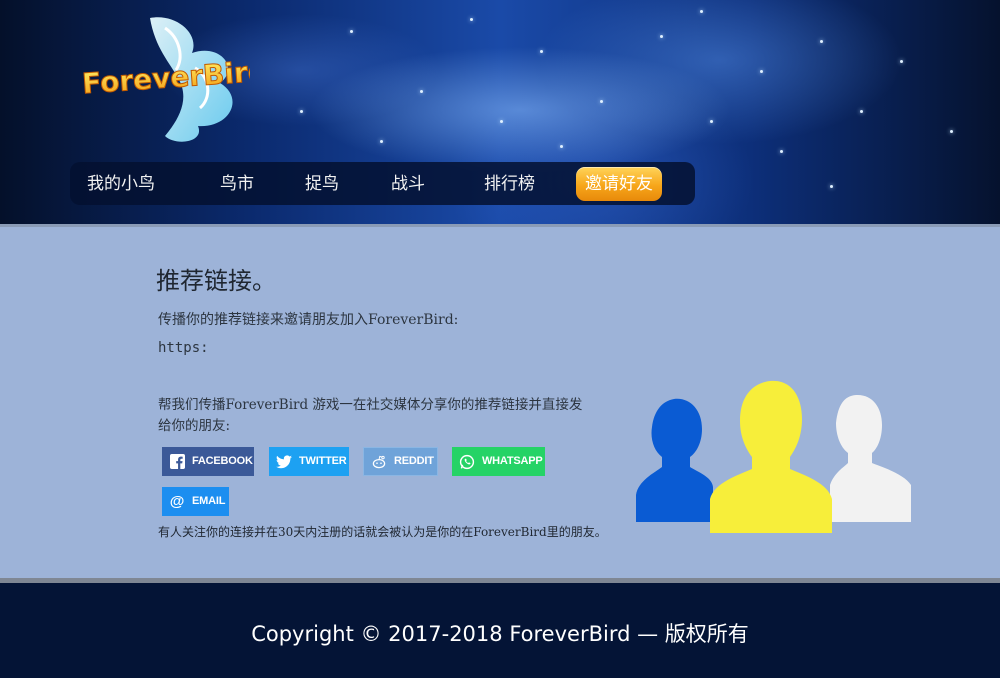 The width and height of the screenshot is (1000, 678). Describe the element at coordinates (284, 461) in the screenshot. I see `twitter-icon` at that location.